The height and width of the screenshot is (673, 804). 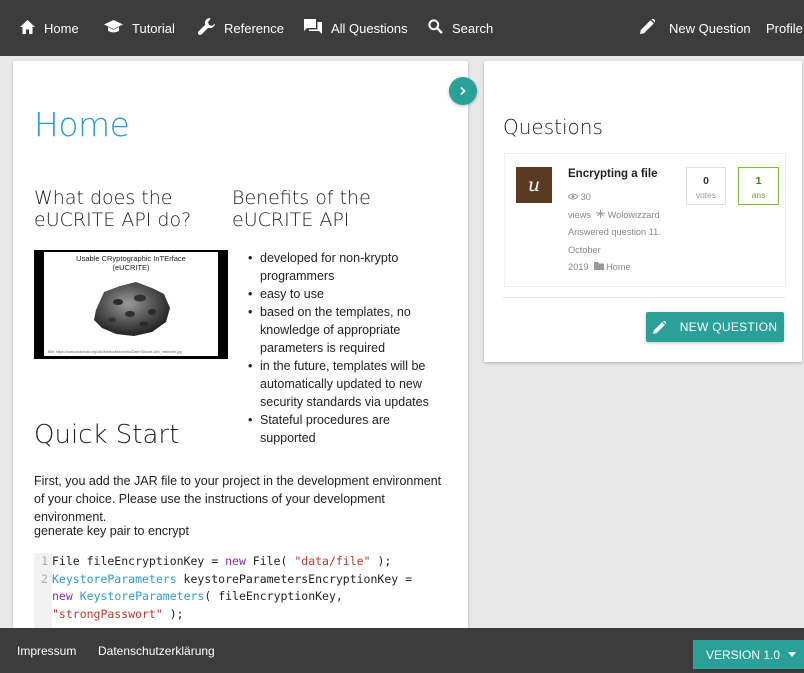 I want to click on answers-badge: 1 ans, so click(x=758, y=186).